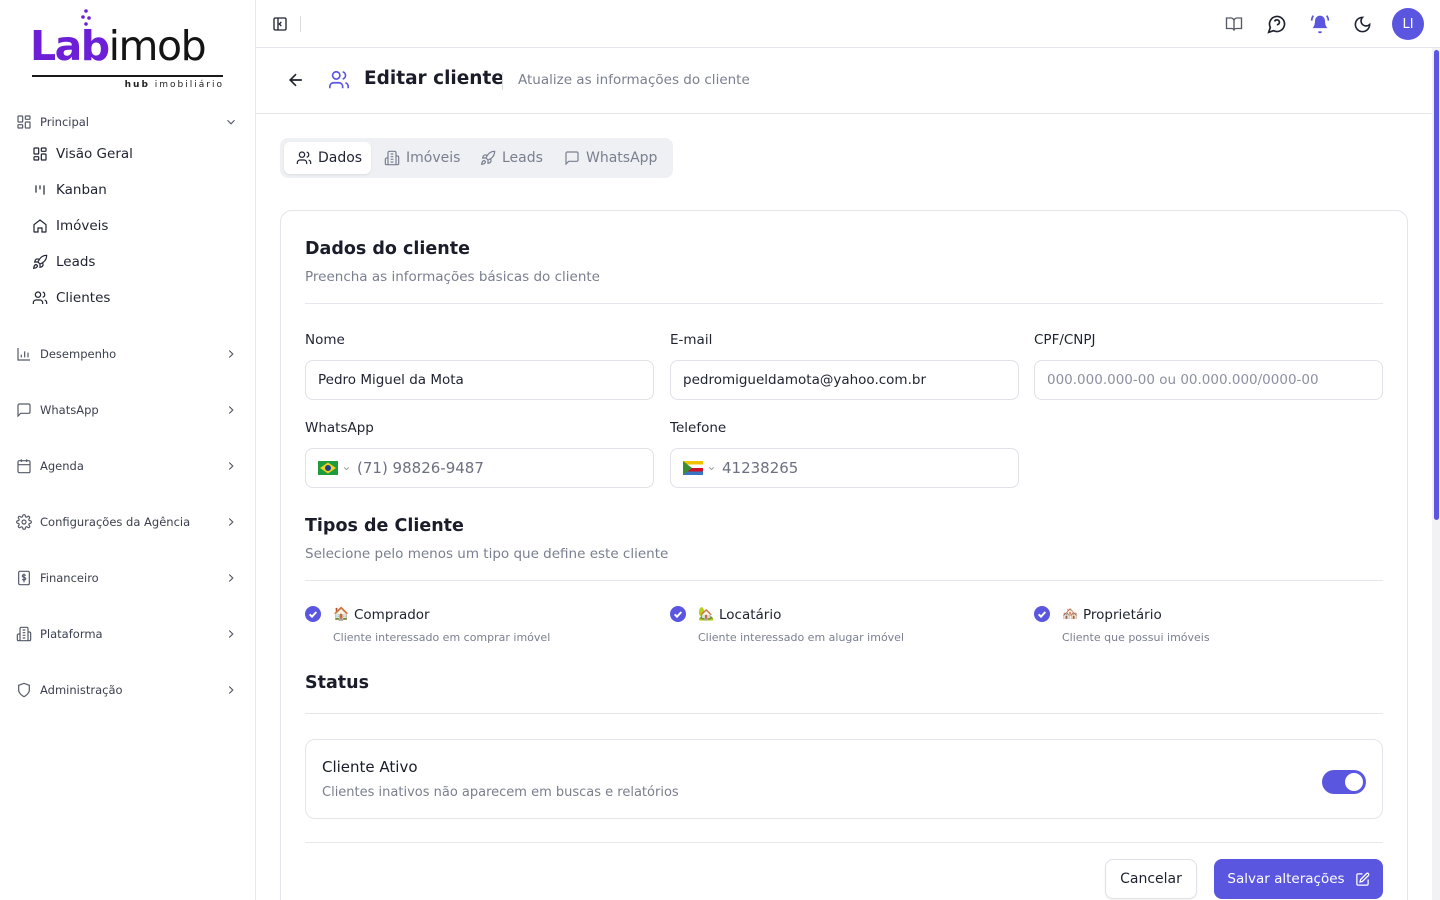  Describe the element at coordinates (634, 80) in the screenshot. I see `page-subtitle: Atualize as informações do cliente` at that location.